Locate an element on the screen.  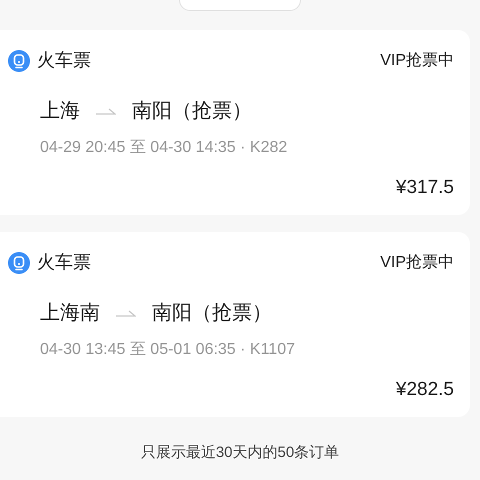
departure-city: 上海南 is located at coordinates (70, 313).